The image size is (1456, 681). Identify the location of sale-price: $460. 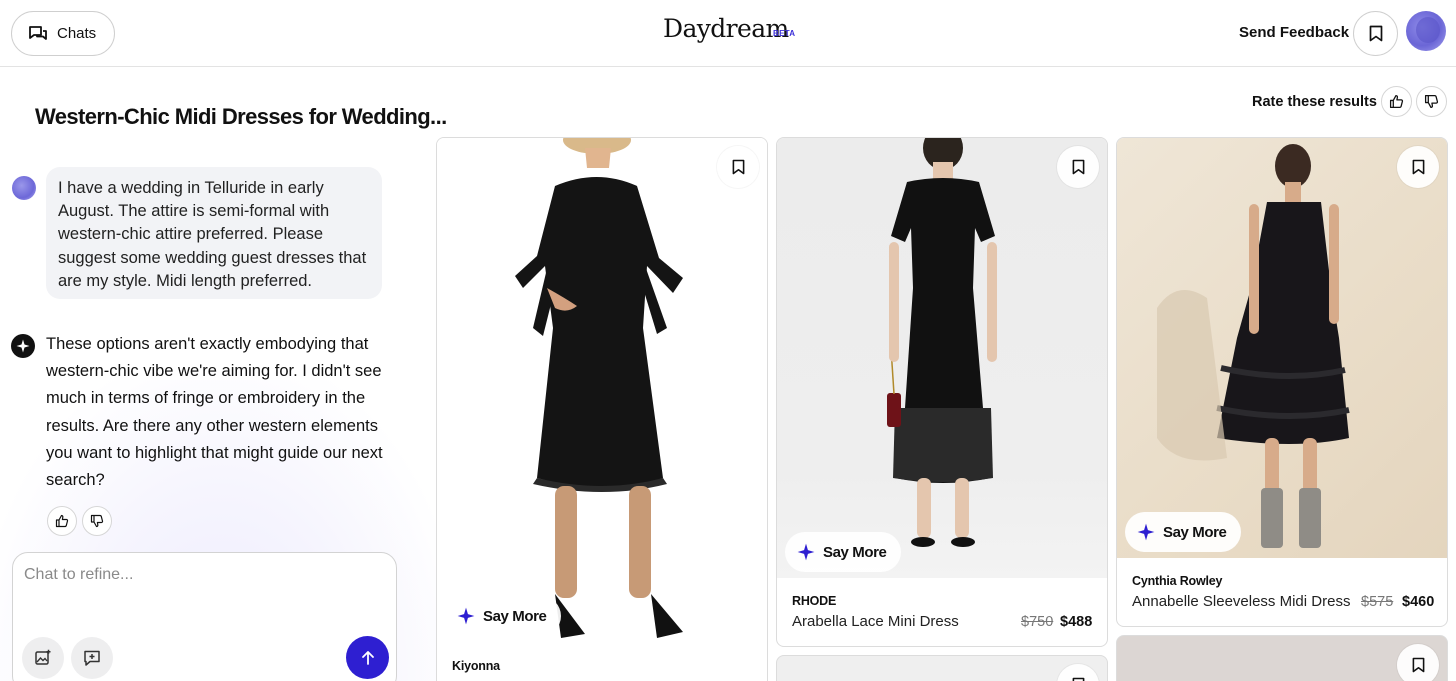
(1418, 602).